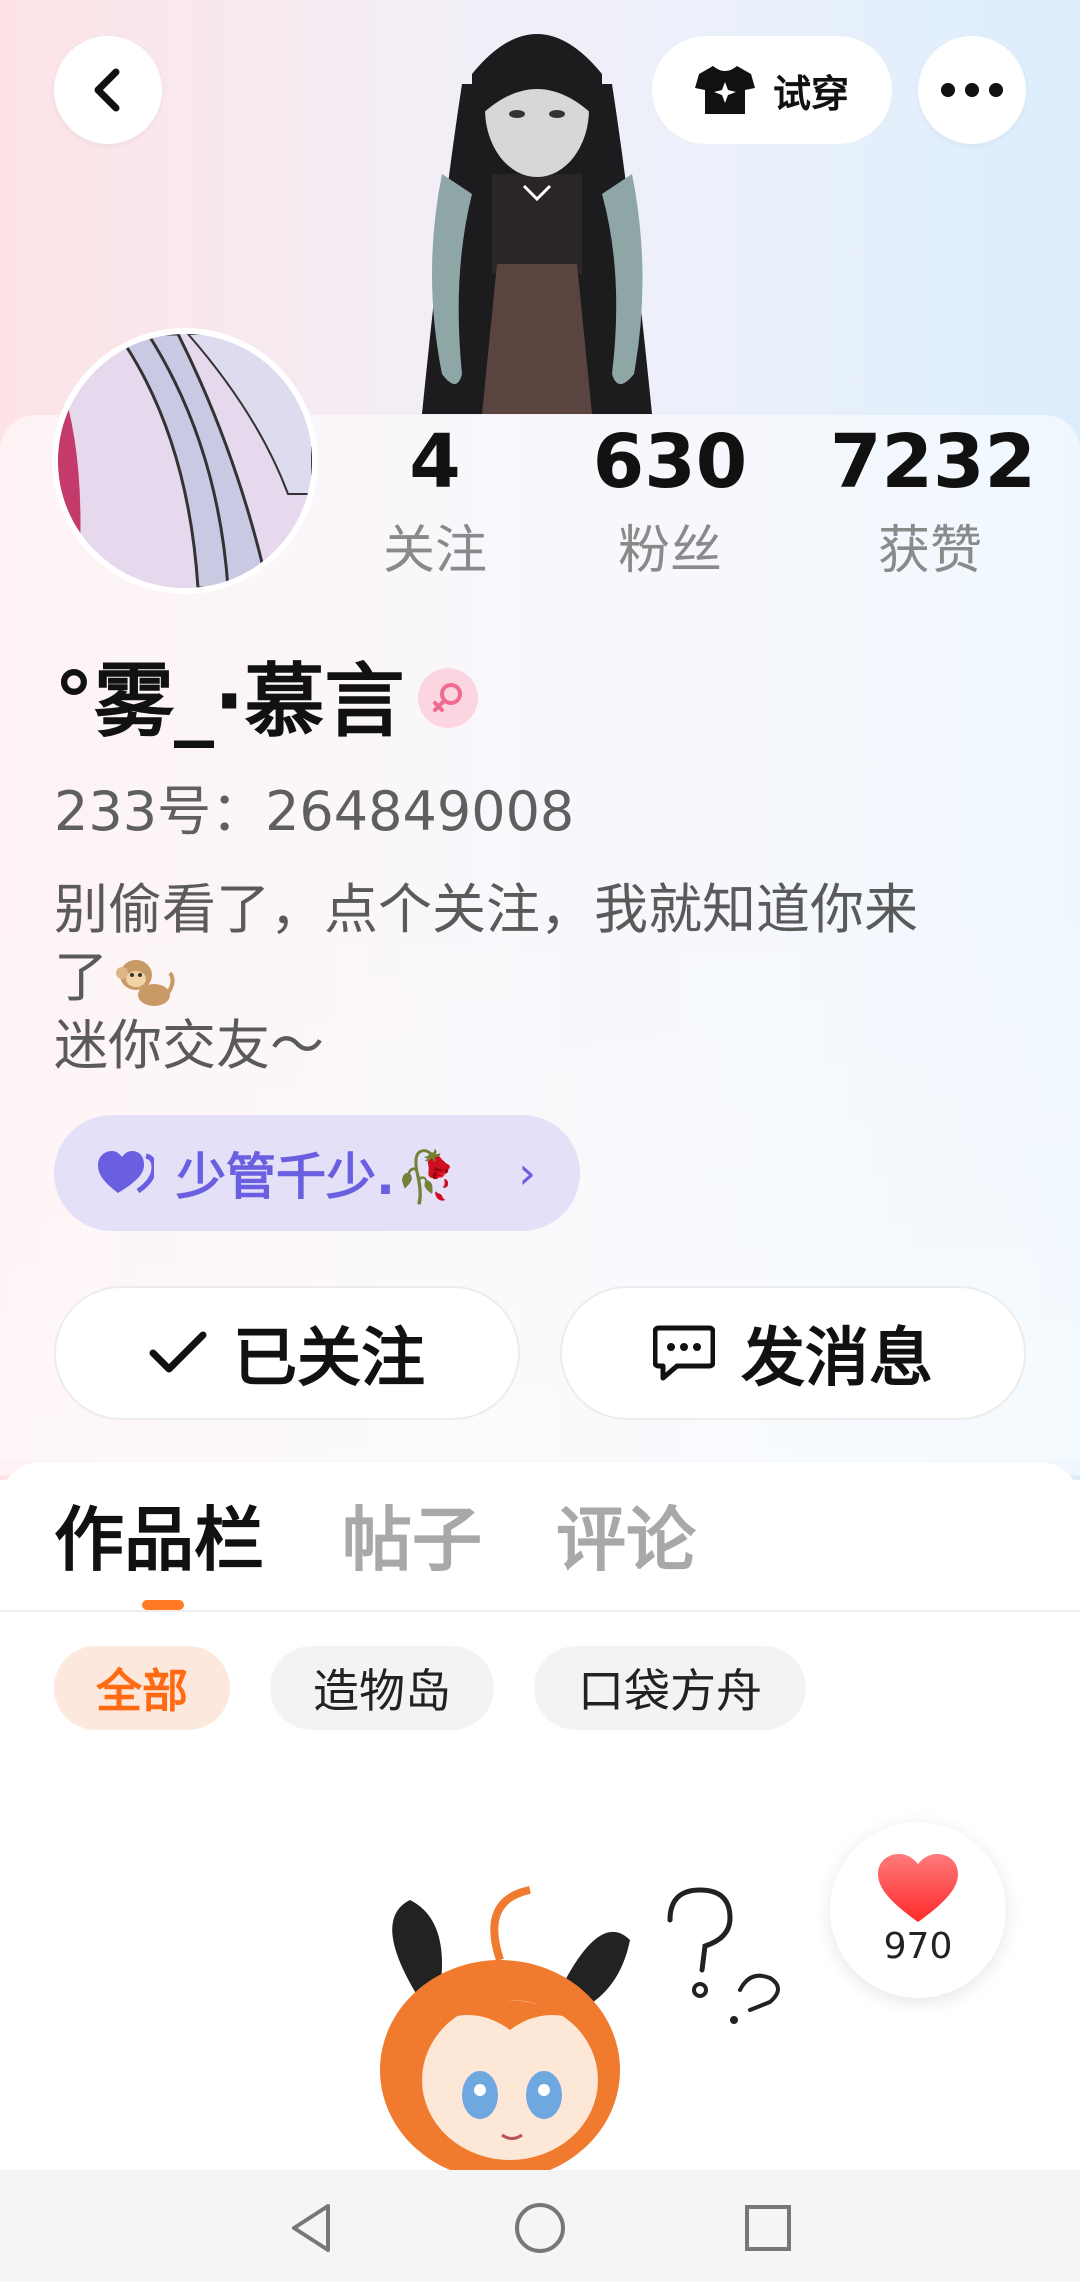 This screenshot has height=2282, width=1080. I want to click on gender-badge, so click(448, 698).